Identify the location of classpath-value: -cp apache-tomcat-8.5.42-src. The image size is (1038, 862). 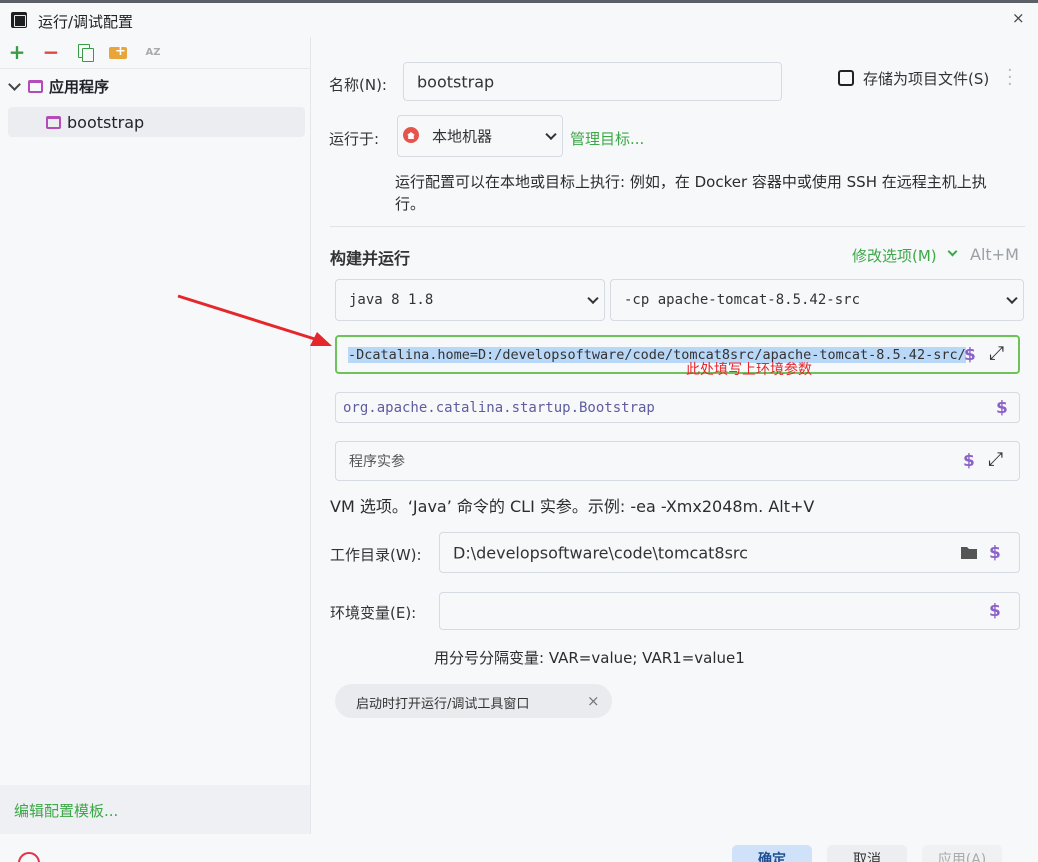
(742, 300).